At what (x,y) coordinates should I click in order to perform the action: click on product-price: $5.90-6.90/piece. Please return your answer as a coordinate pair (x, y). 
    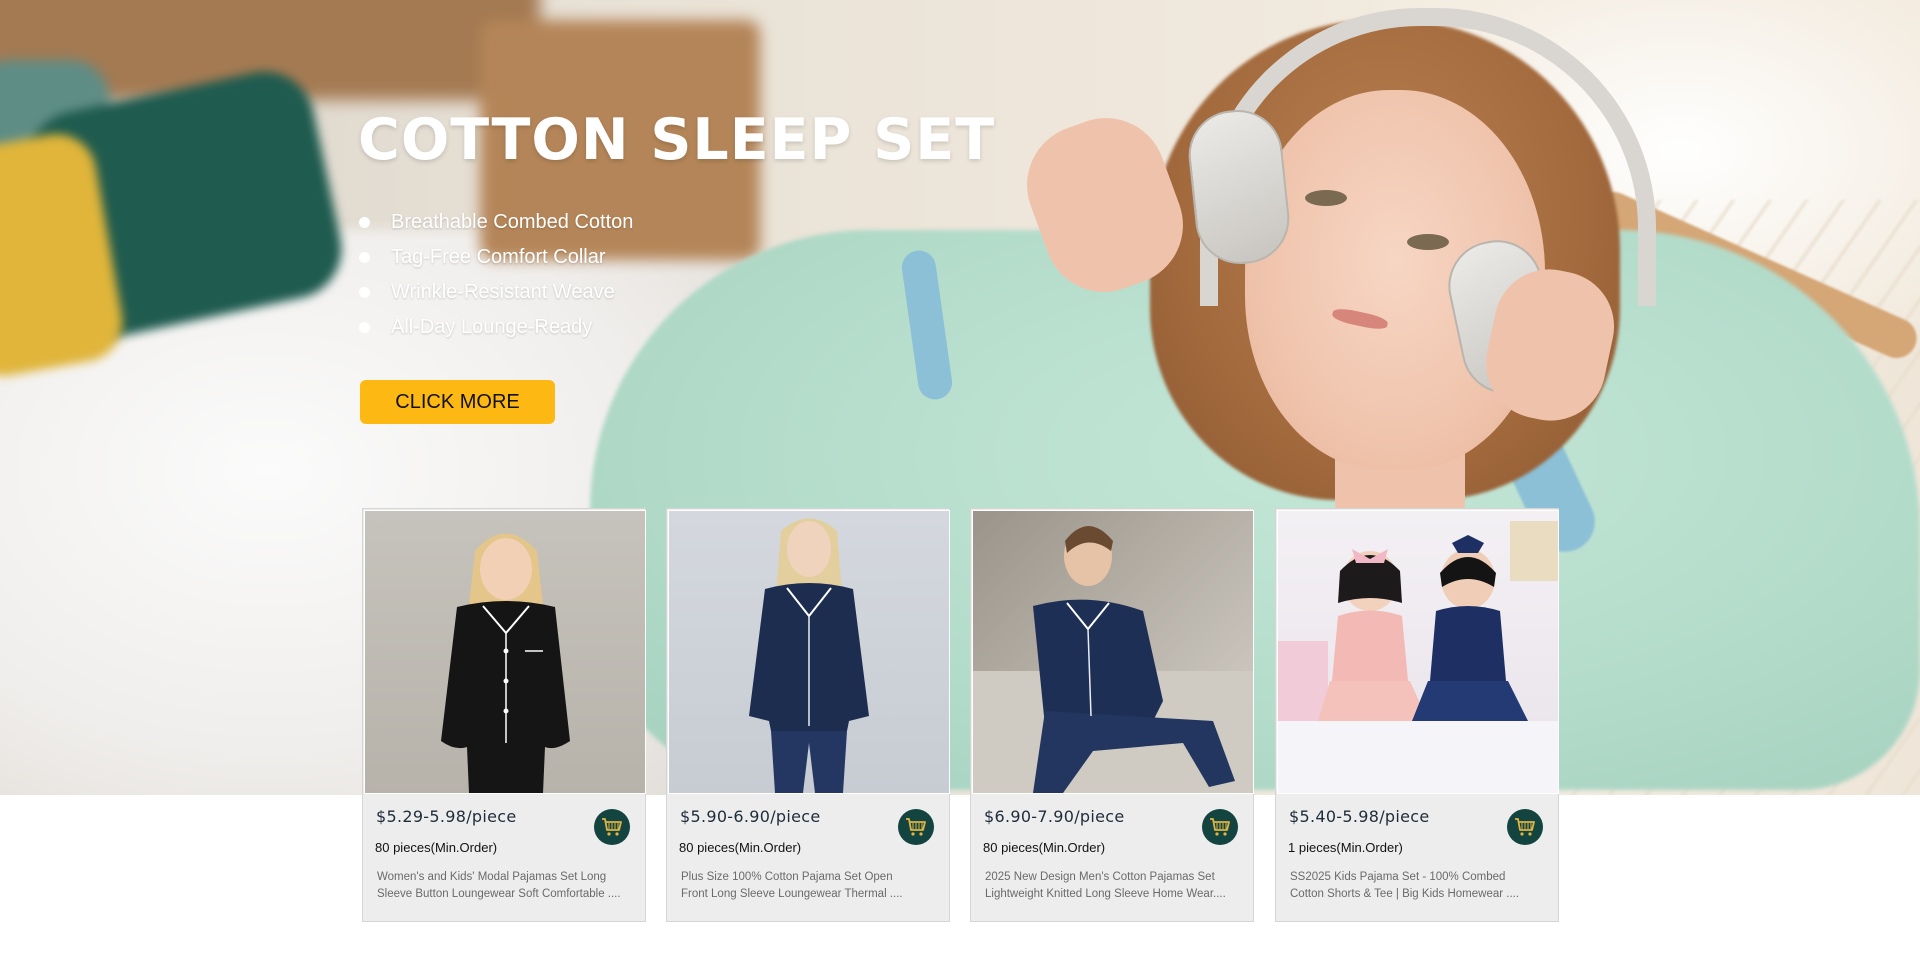
    Looking at the image, I should click on (750, 816).